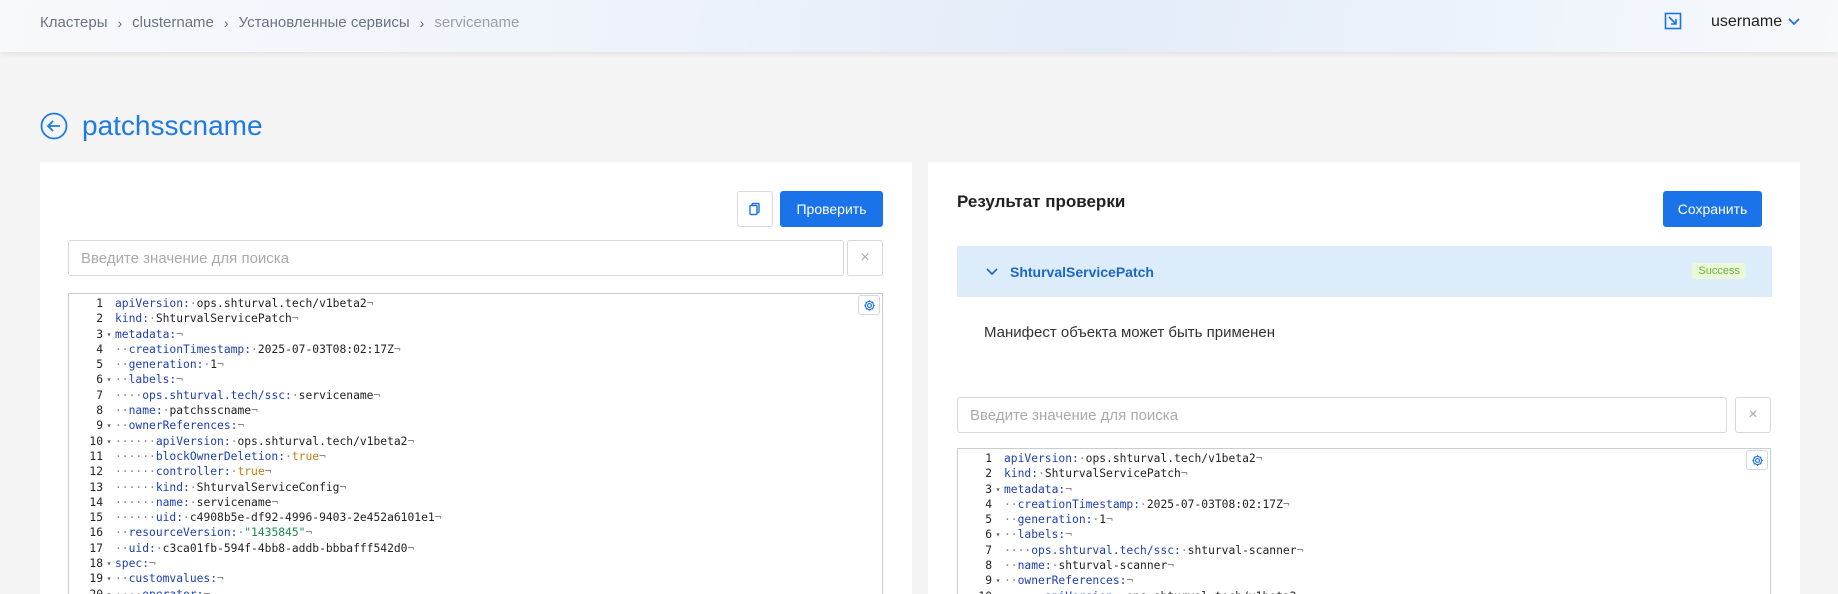 The image size is (1838, 594). Describe the element at coordinates (831, 209) in the screenshot. I see `check-button: Проверить` at that location.